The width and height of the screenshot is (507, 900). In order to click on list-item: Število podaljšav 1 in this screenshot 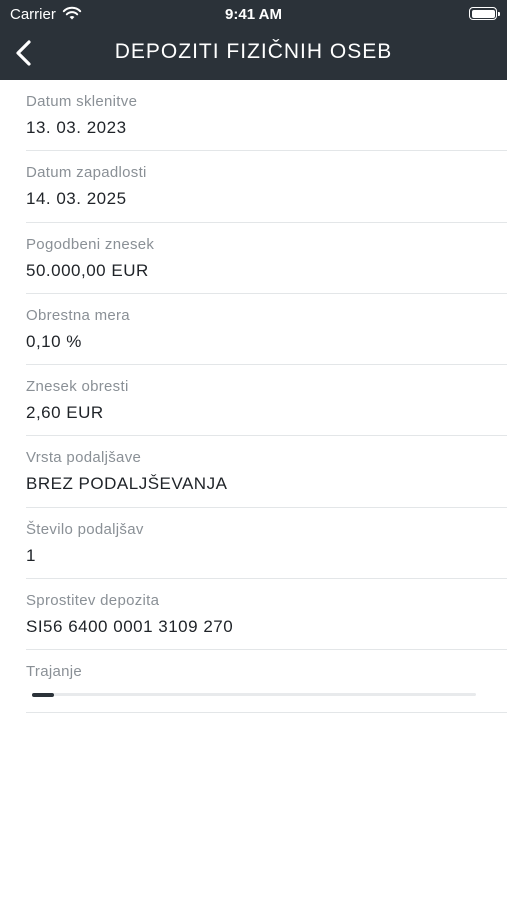, I will do `click(266, 544)`.